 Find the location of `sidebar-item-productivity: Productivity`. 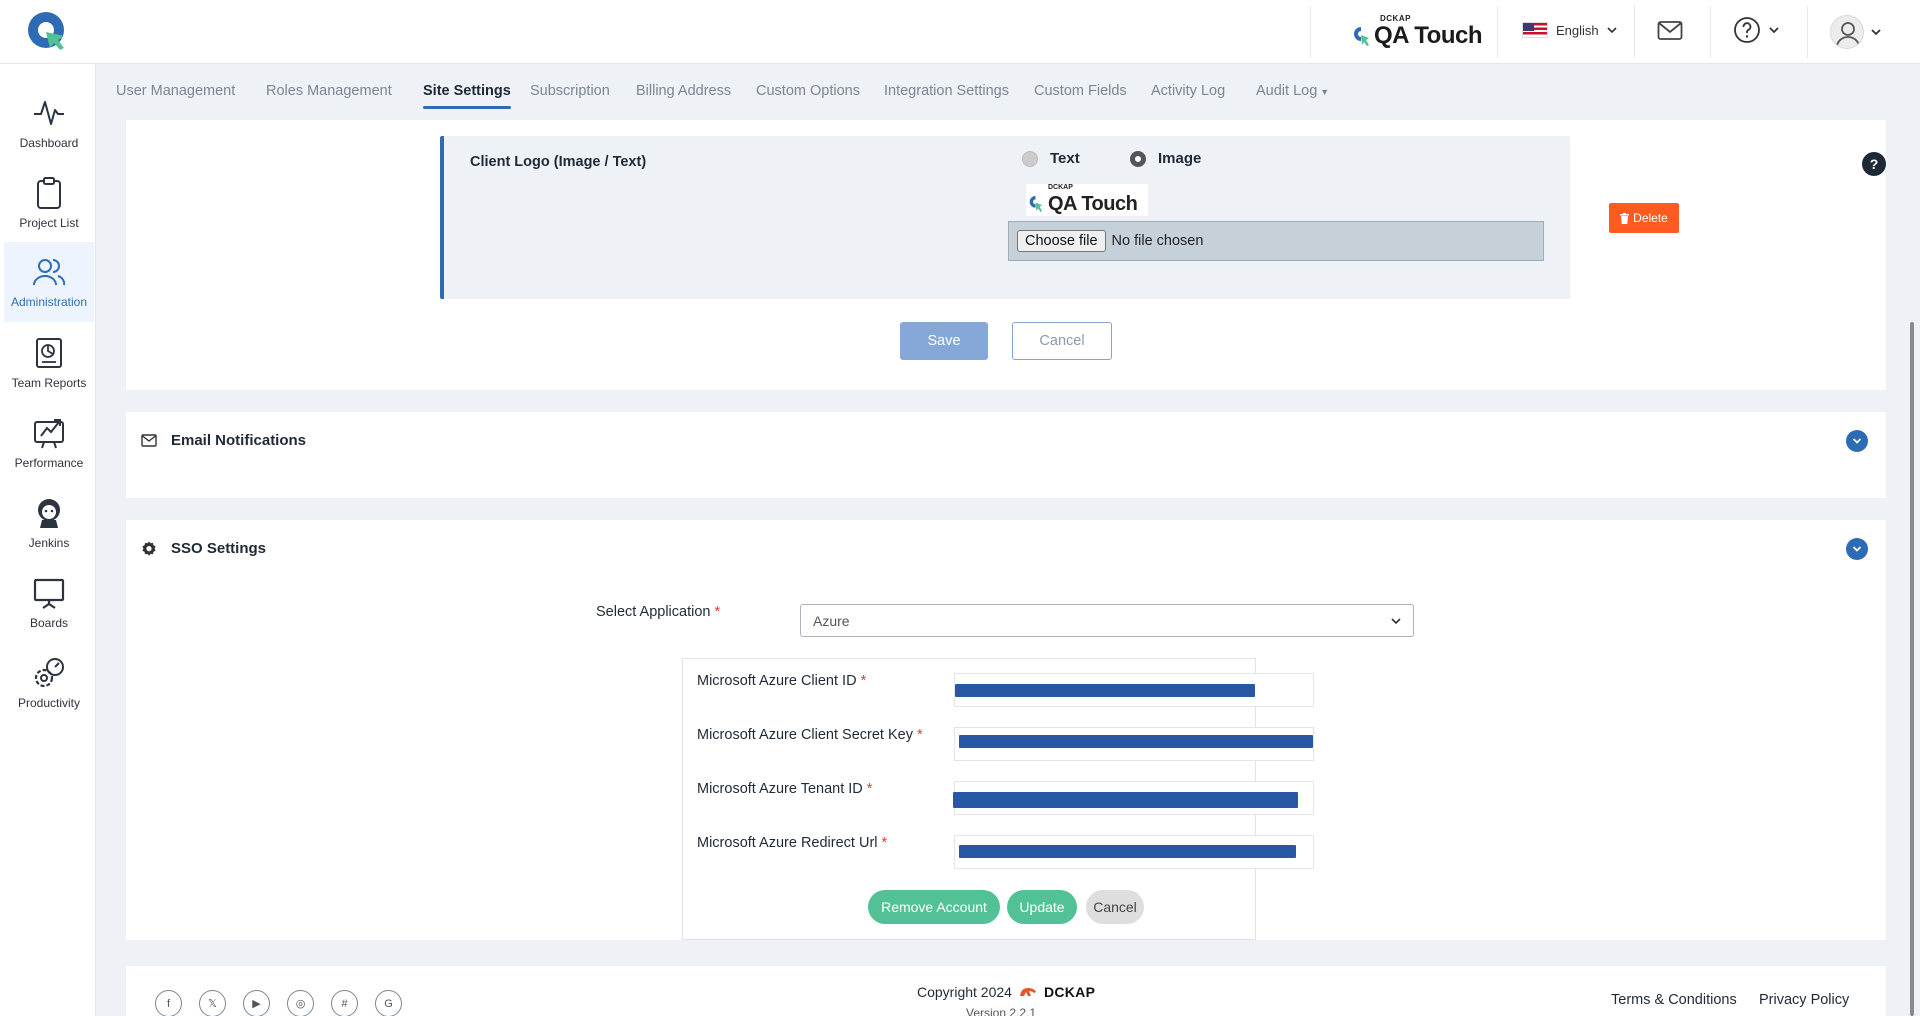

sidebar-item-productivity: Productivity is located at coordinates (49, 683).